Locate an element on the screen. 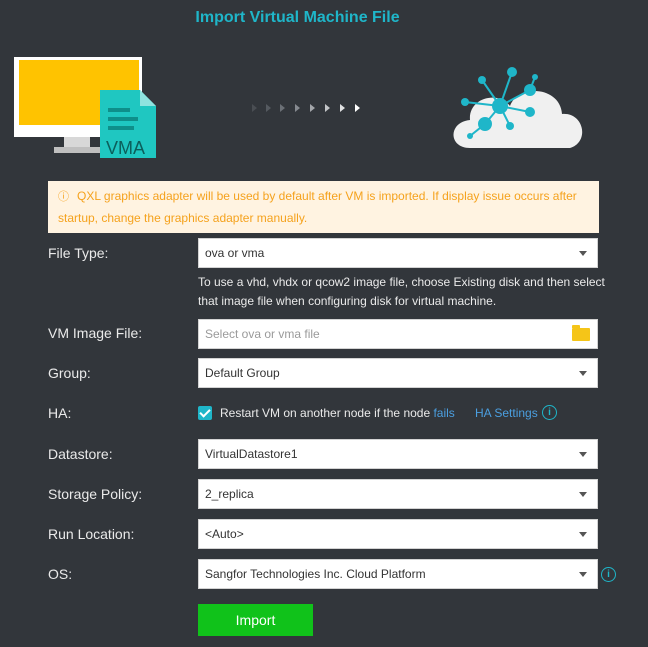 Image resolution: width=648 pixels, height=647 pixels. vm-image-file-placeholder: Select ova or vma file is located at coordinates (262, 334).